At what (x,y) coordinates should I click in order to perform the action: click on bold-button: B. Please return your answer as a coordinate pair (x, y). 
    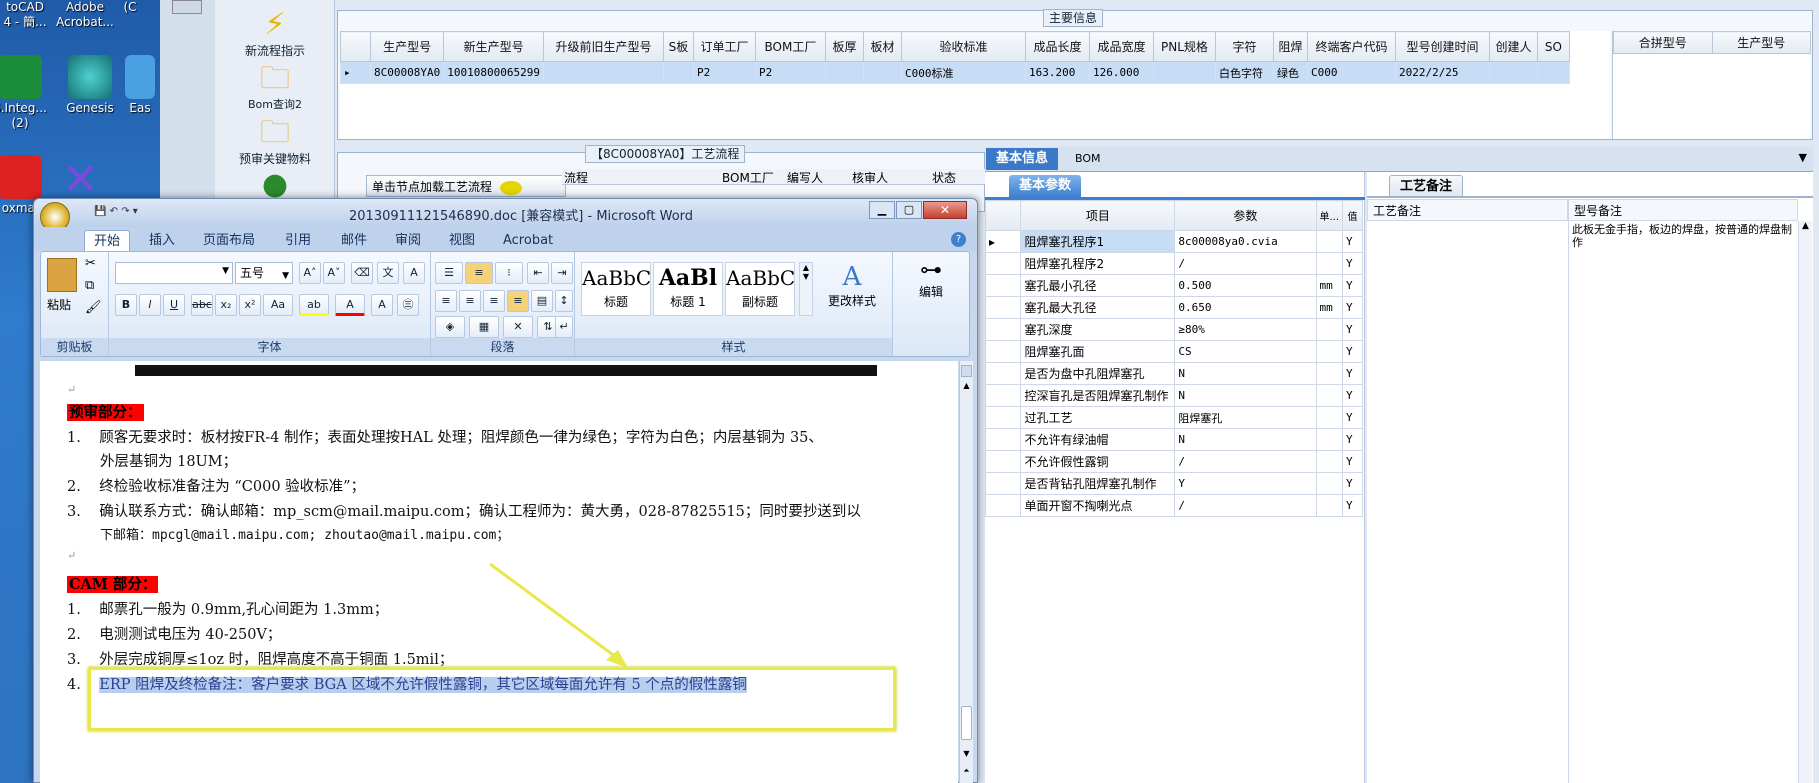
    Looking at the image, I should click on (126, 305).